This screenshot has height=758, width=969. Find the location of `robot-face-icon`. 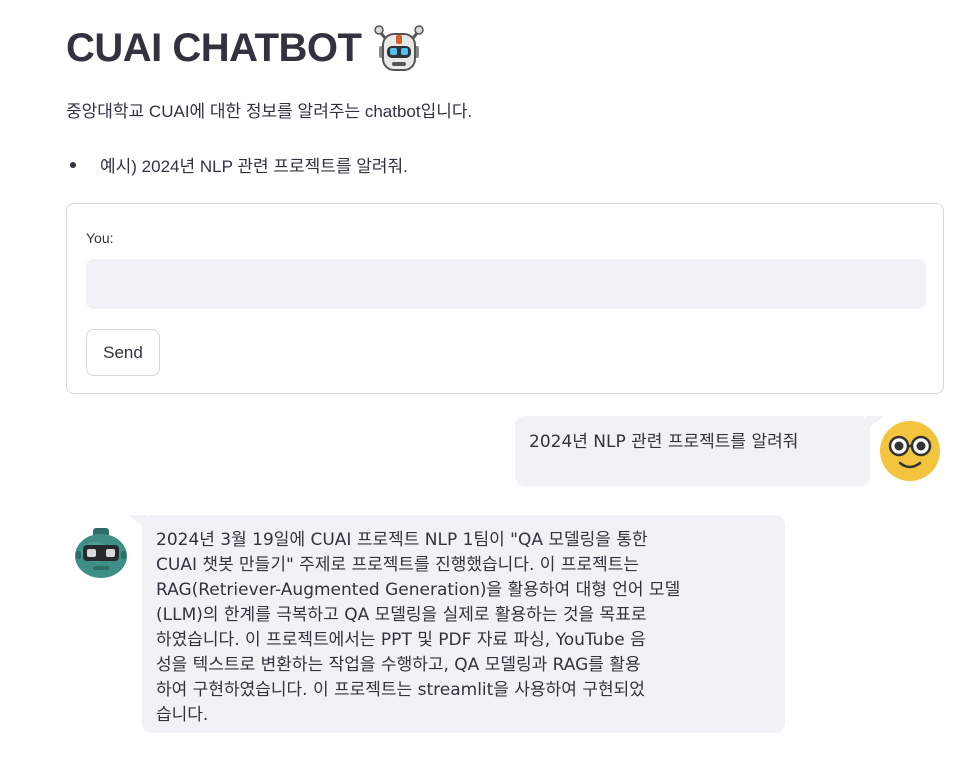

robot-face-icon is located at coordinates (399, 48).